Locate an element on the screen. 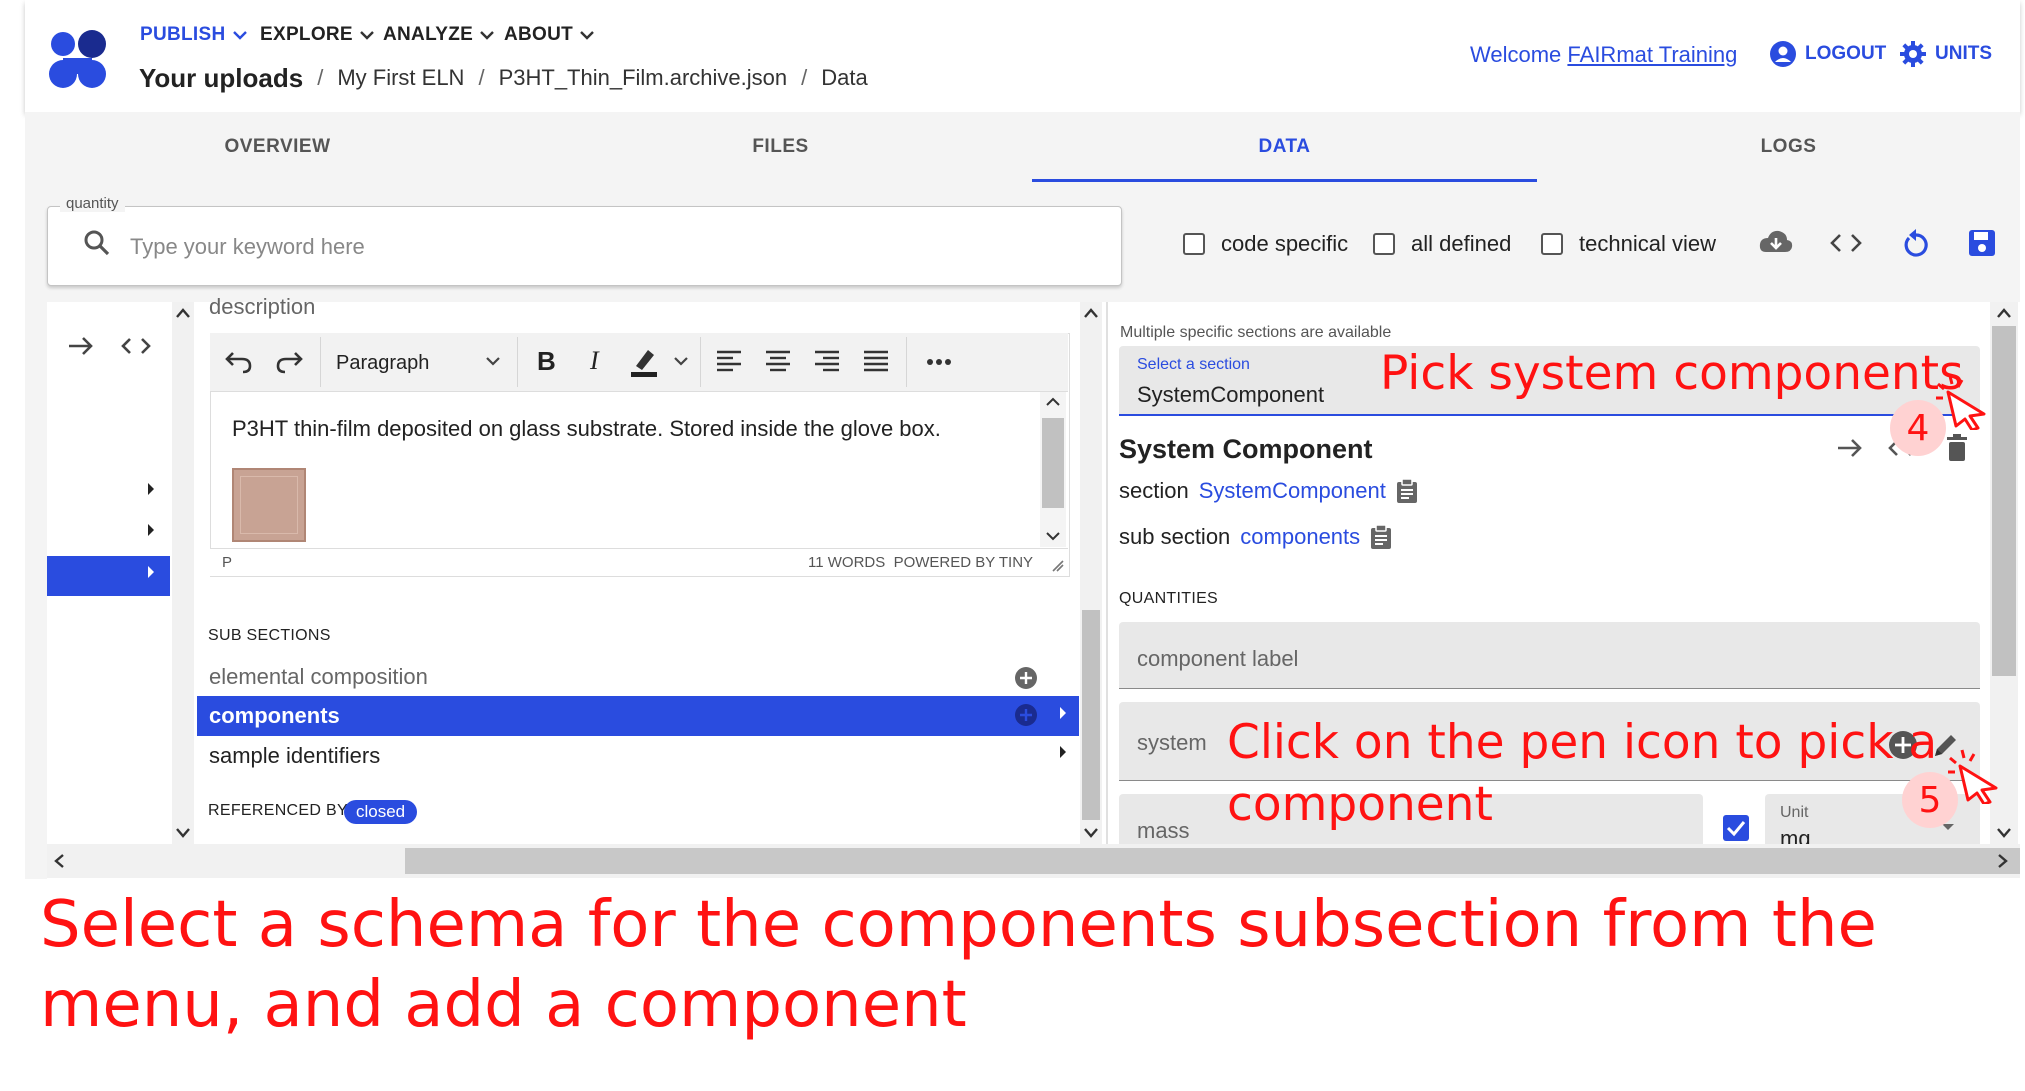 The image size is (2025, 1091). system-label: system is located at coordinates (1172, 742).